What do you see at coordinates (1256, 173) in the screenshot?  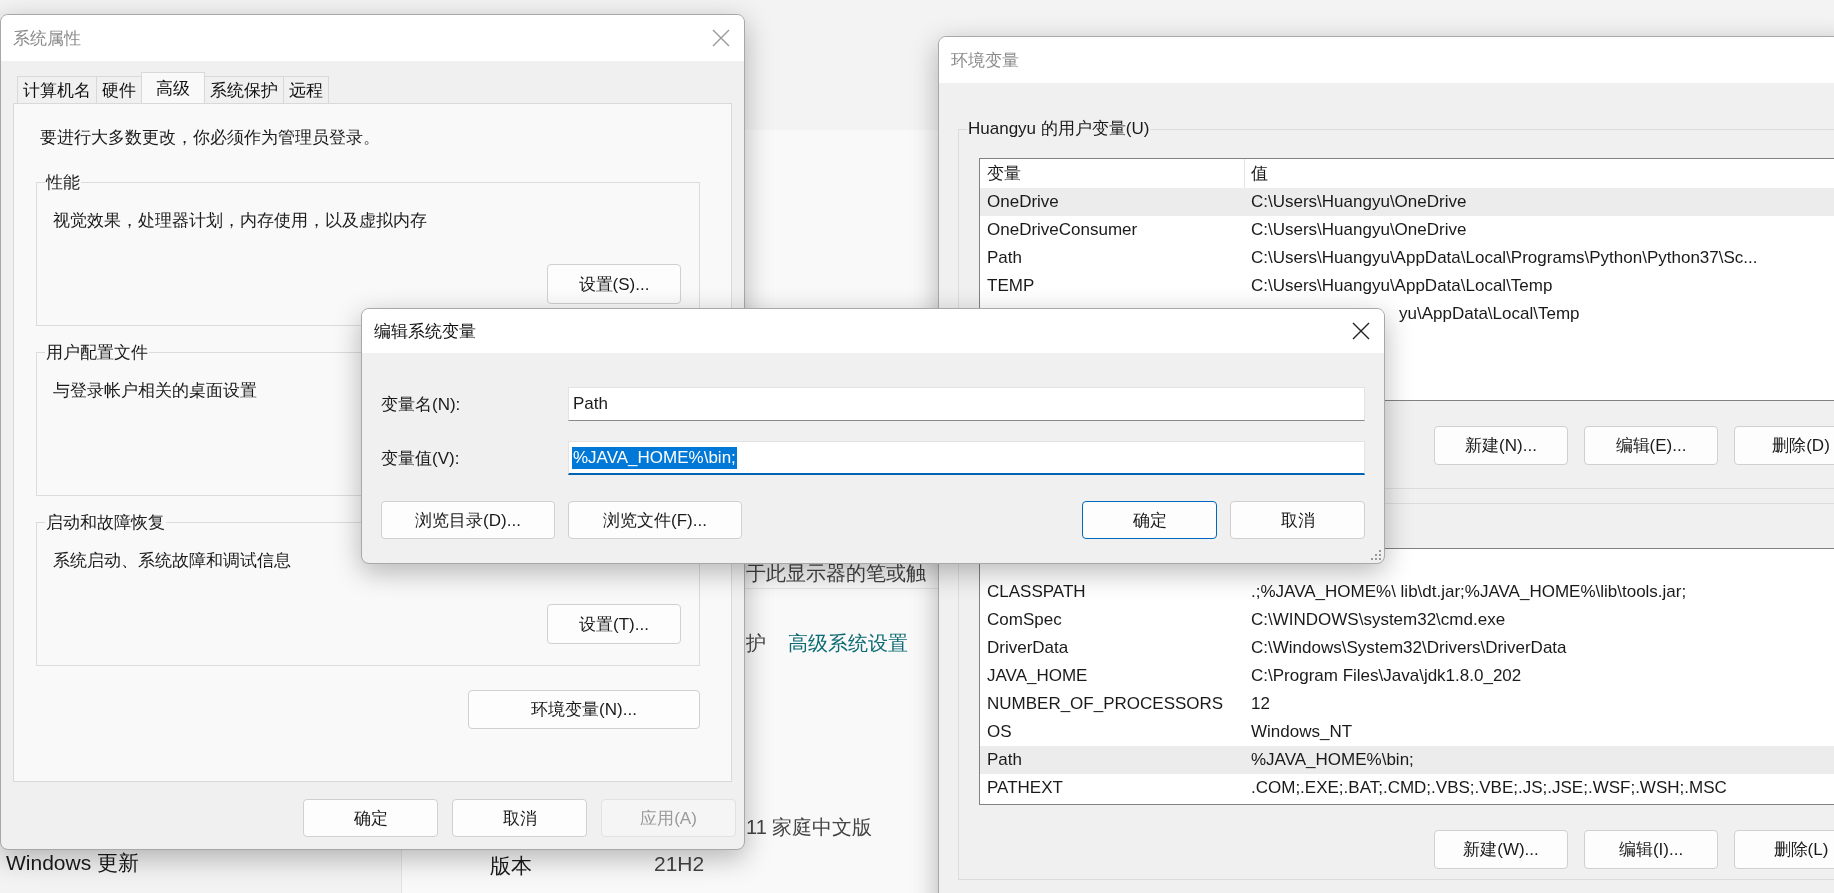 I see `column-header: 值` at bounding box center [1256, 173].